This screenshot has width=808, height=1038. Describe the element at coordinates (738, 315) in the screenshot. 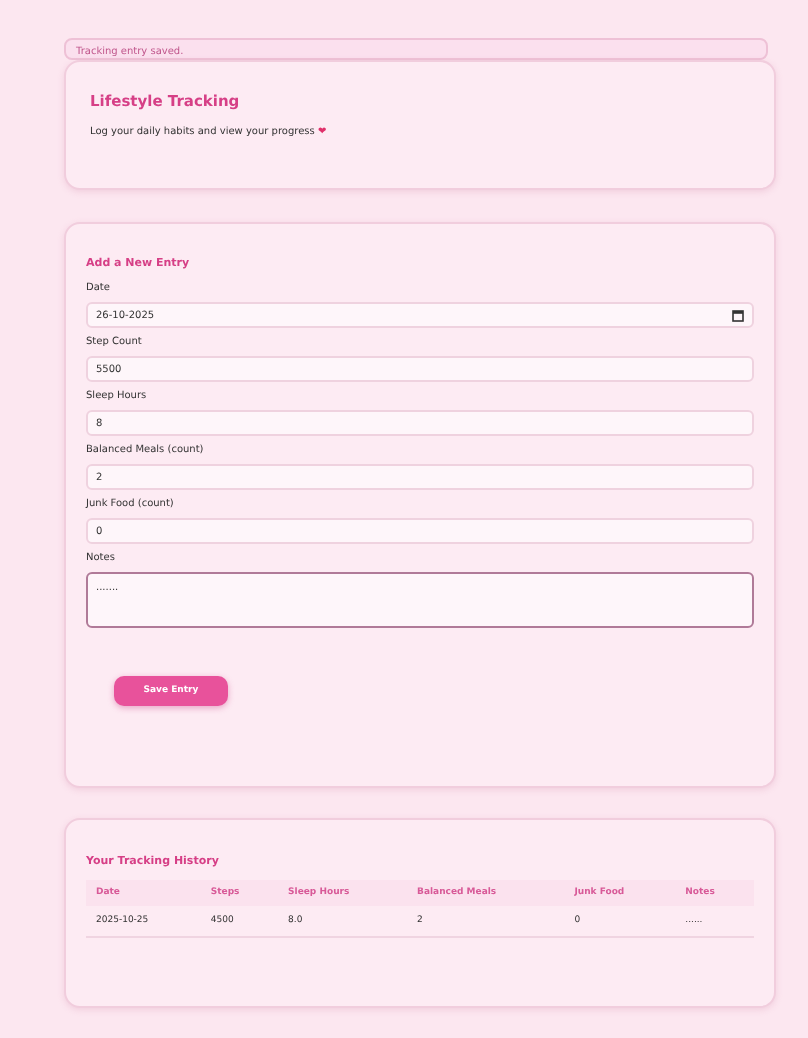

I see `calendar-icon` at that location.